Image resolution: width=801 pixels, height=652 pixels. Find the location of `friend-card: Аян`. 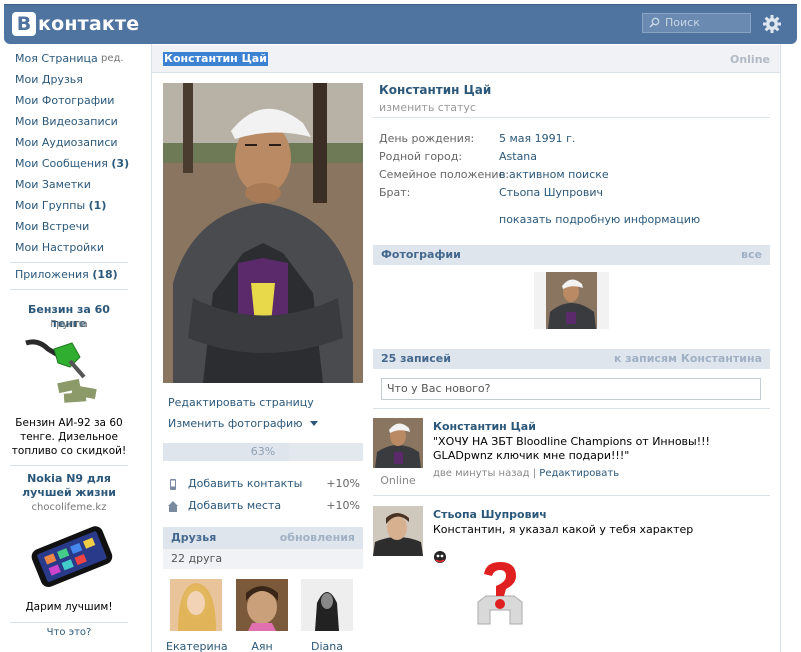

friend-card: Аян is located at coordinates (262, 615).